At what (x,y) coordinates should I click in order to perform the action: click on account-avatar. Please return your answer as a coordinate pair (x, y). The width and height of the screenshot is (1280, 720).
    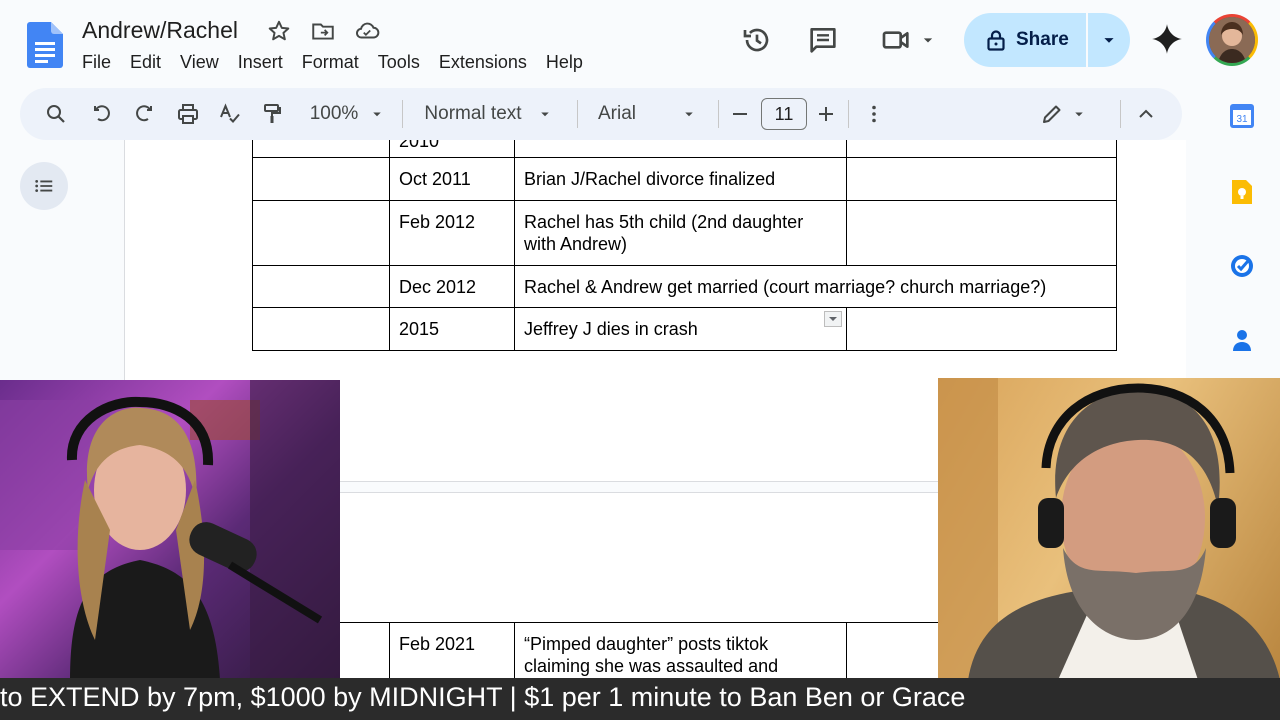
    Looking at the image, I should click on (1232, 40).